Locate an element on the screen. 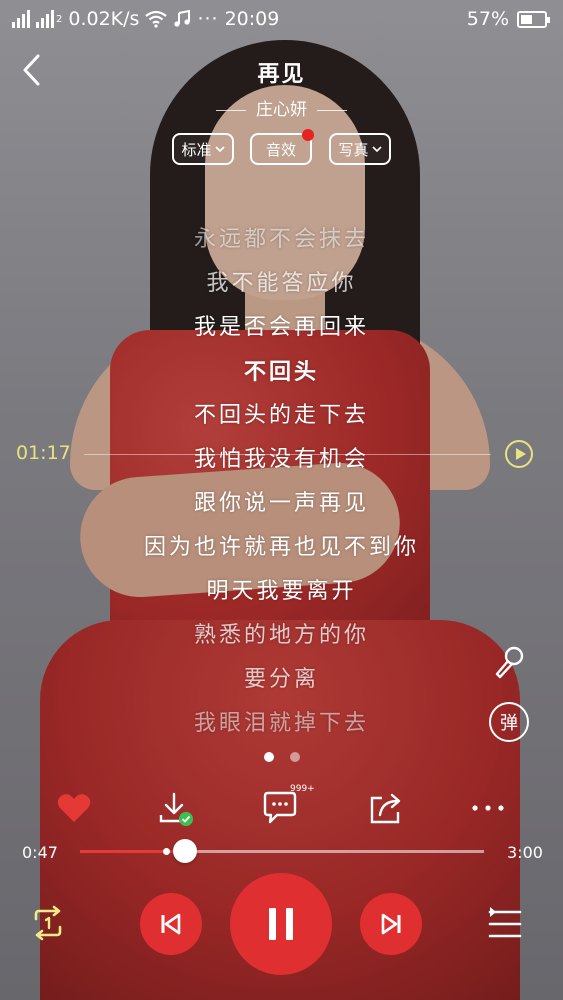 Image resolution: width=563 pixels, height=1000 pixels. mode-label: 写真 is located at coordinates (353, 149).